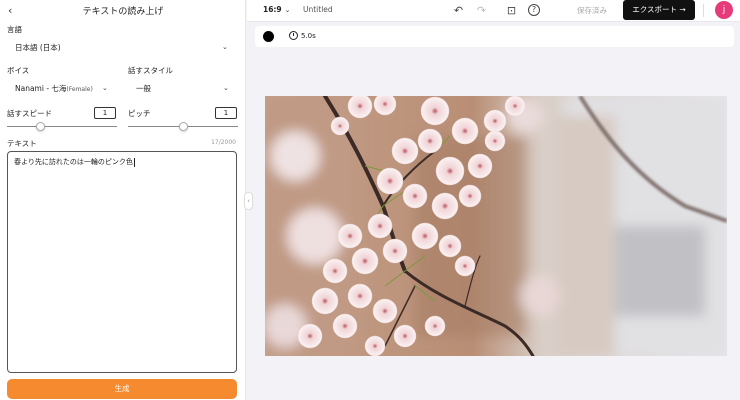 Image resolution: width=740 pixels, height=400 pixels. What do you see at coordinates (223, 142) in the screenshot?
I see `char-counter: 17/2000` at bounding box center [223, 142].